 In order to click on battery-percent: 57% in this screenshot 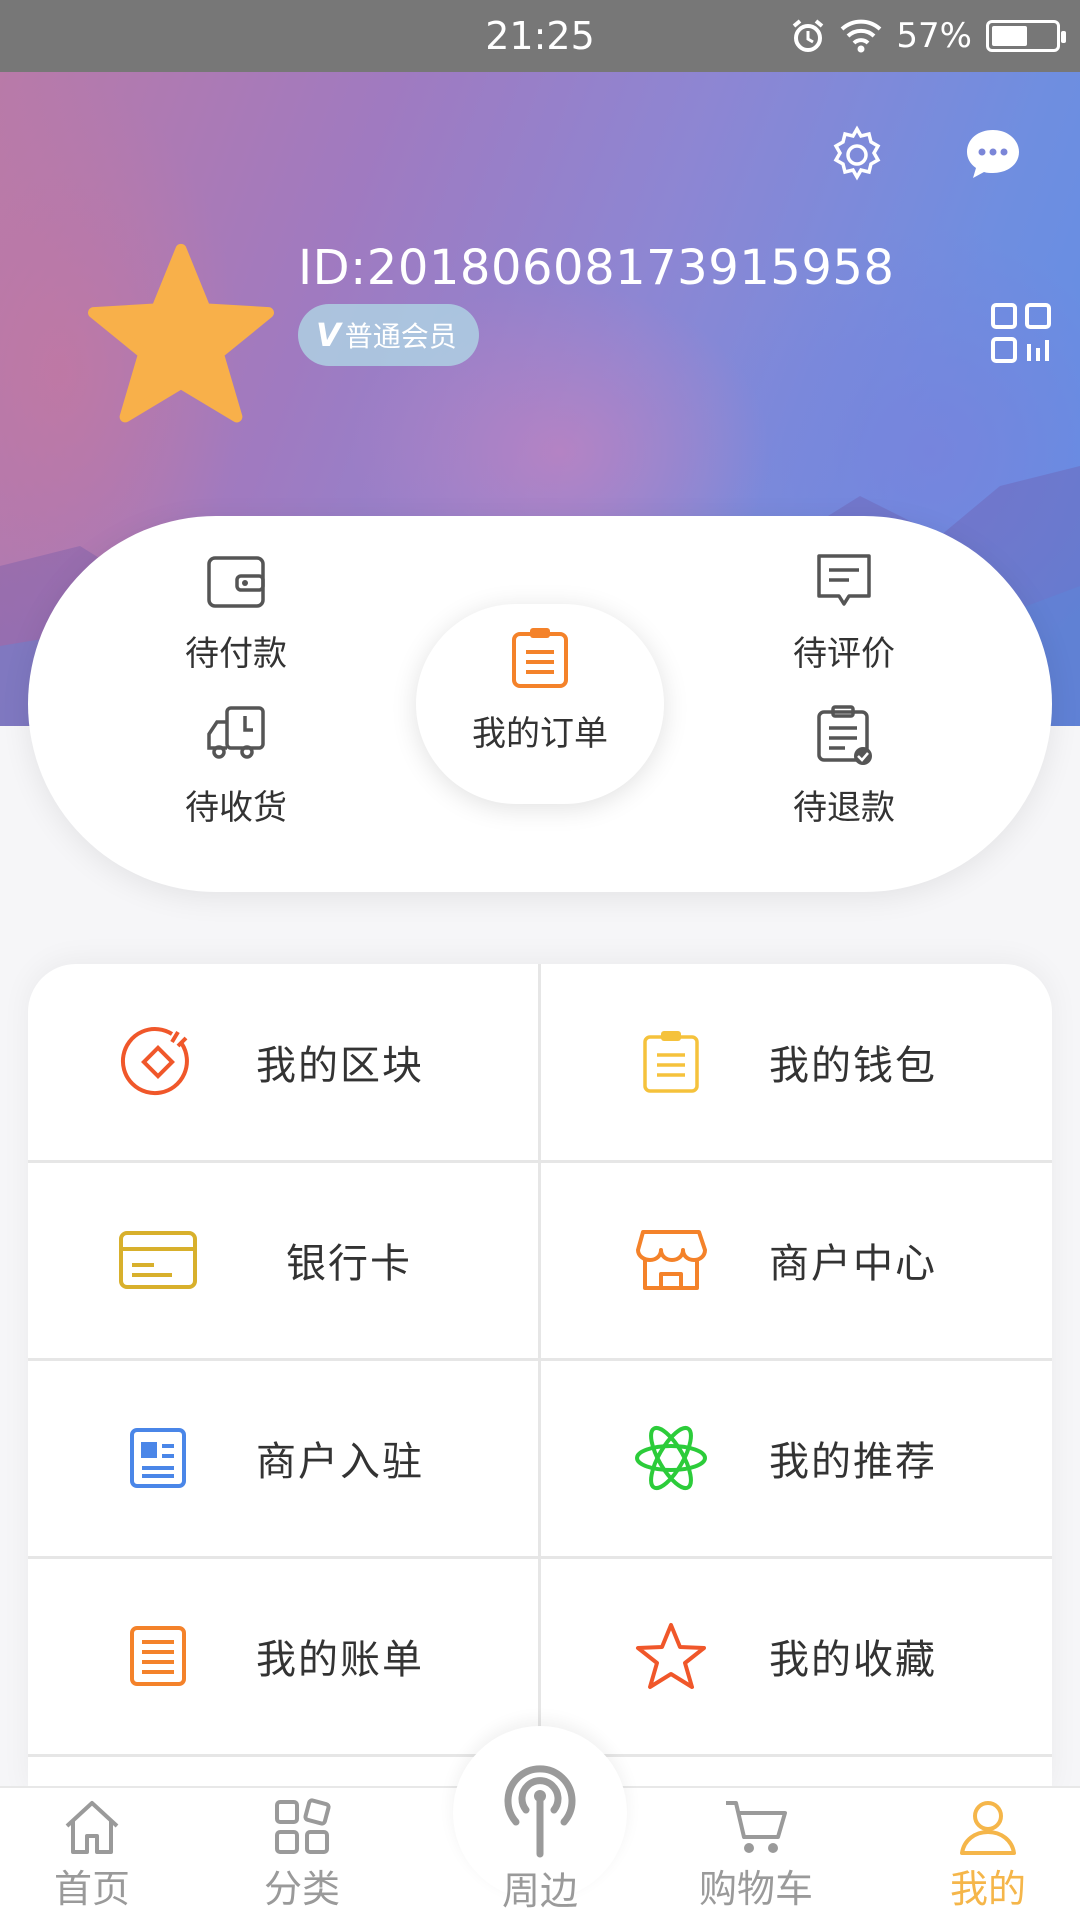, I will do `click(934, 36)`.